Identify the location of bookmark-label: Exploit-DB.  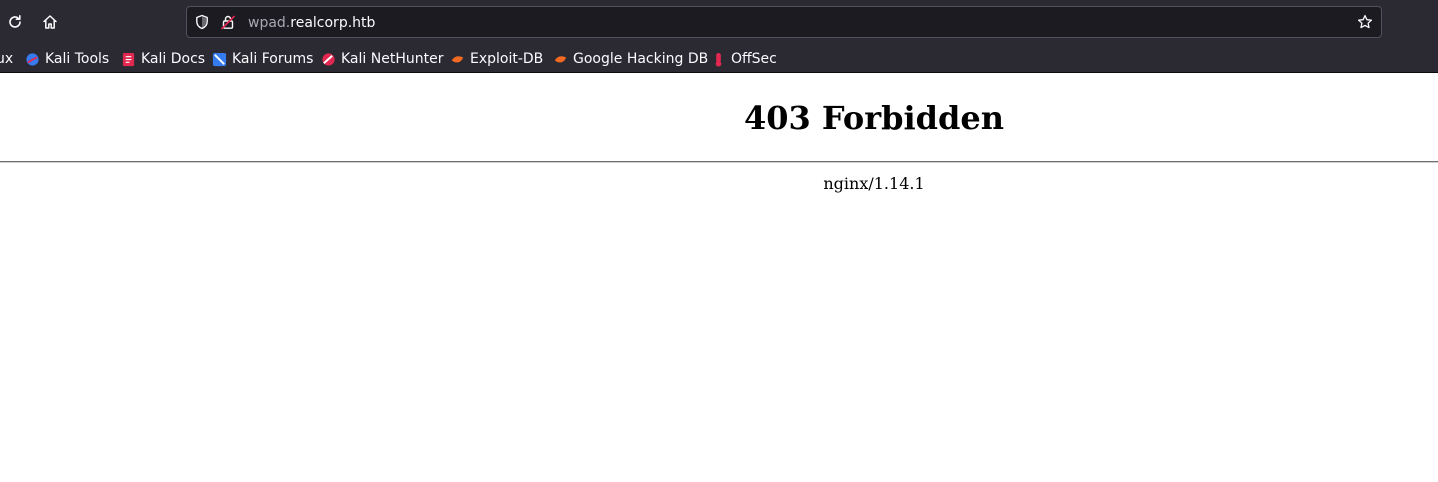
(507, 59).